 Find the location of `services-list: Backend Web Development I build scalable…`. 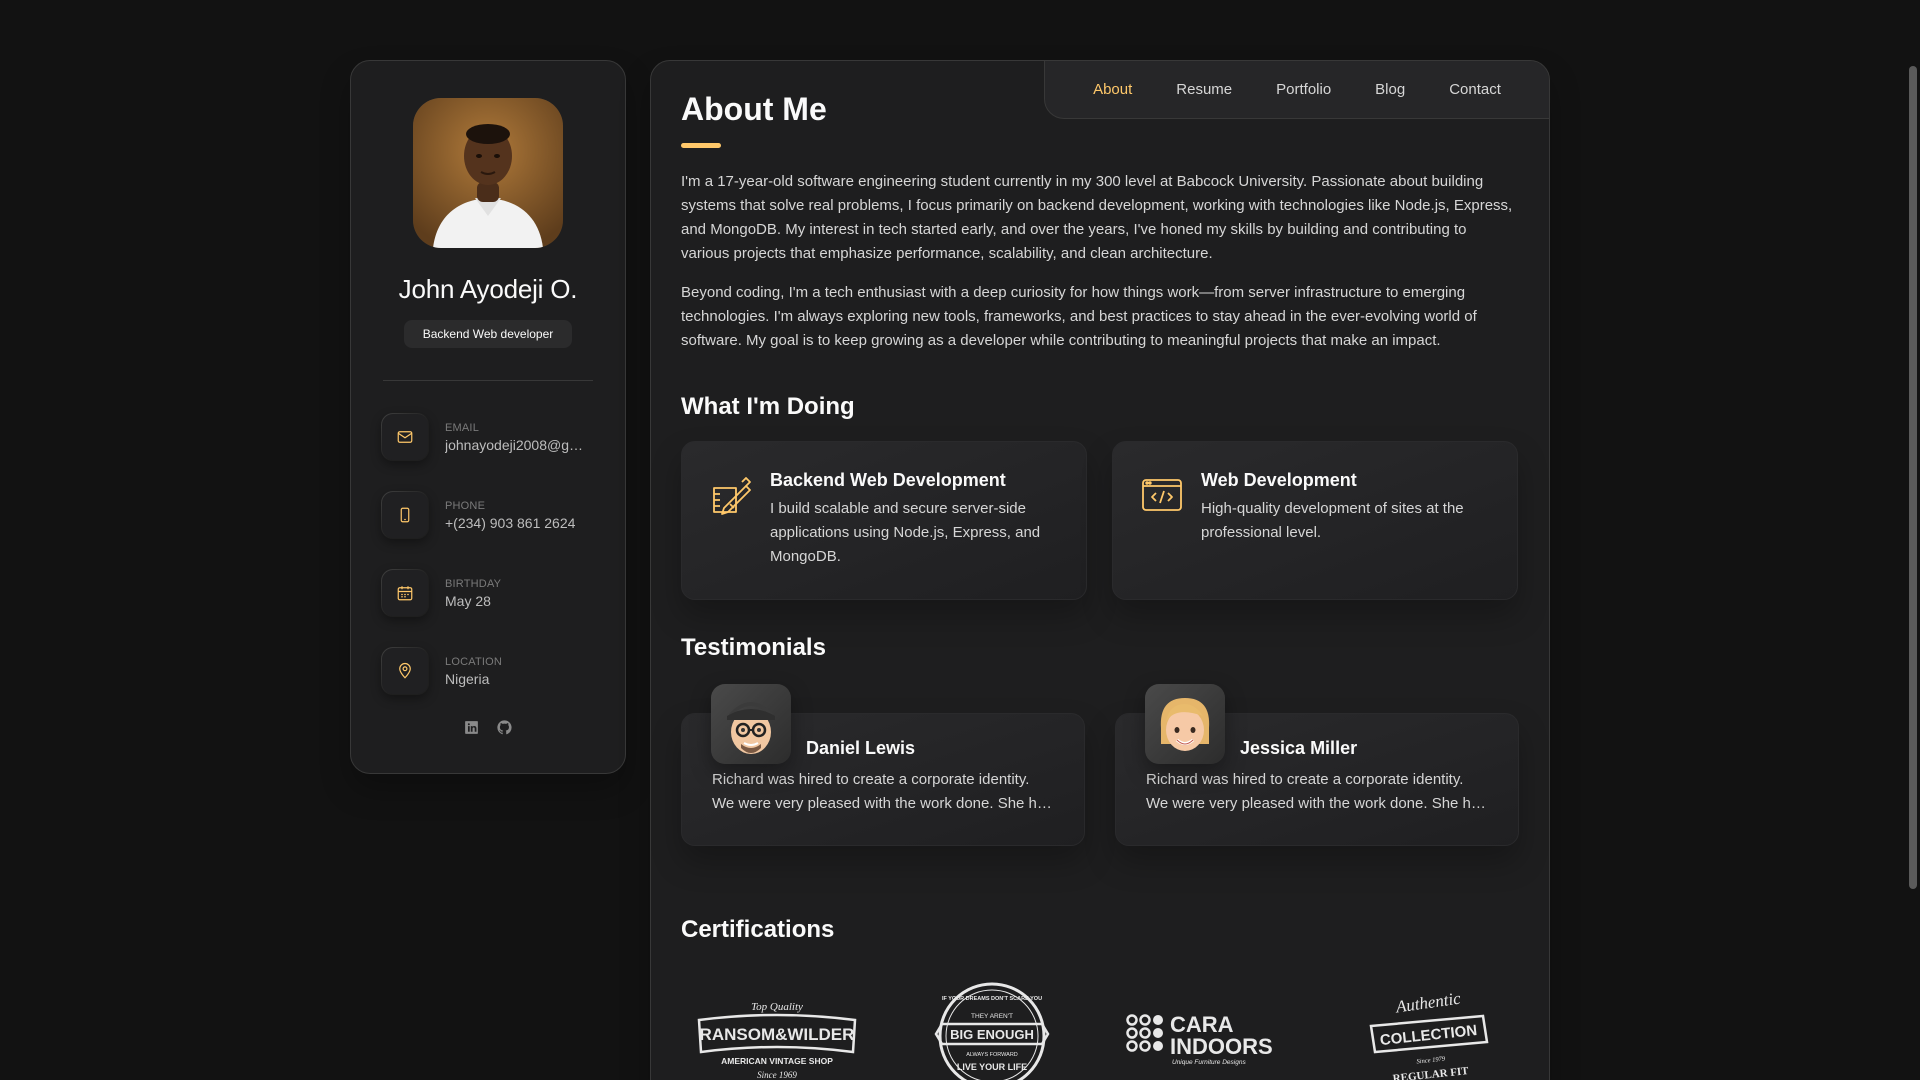

services-list: Backend Web Development I build scalable… is located at coordinates (1100, 520).